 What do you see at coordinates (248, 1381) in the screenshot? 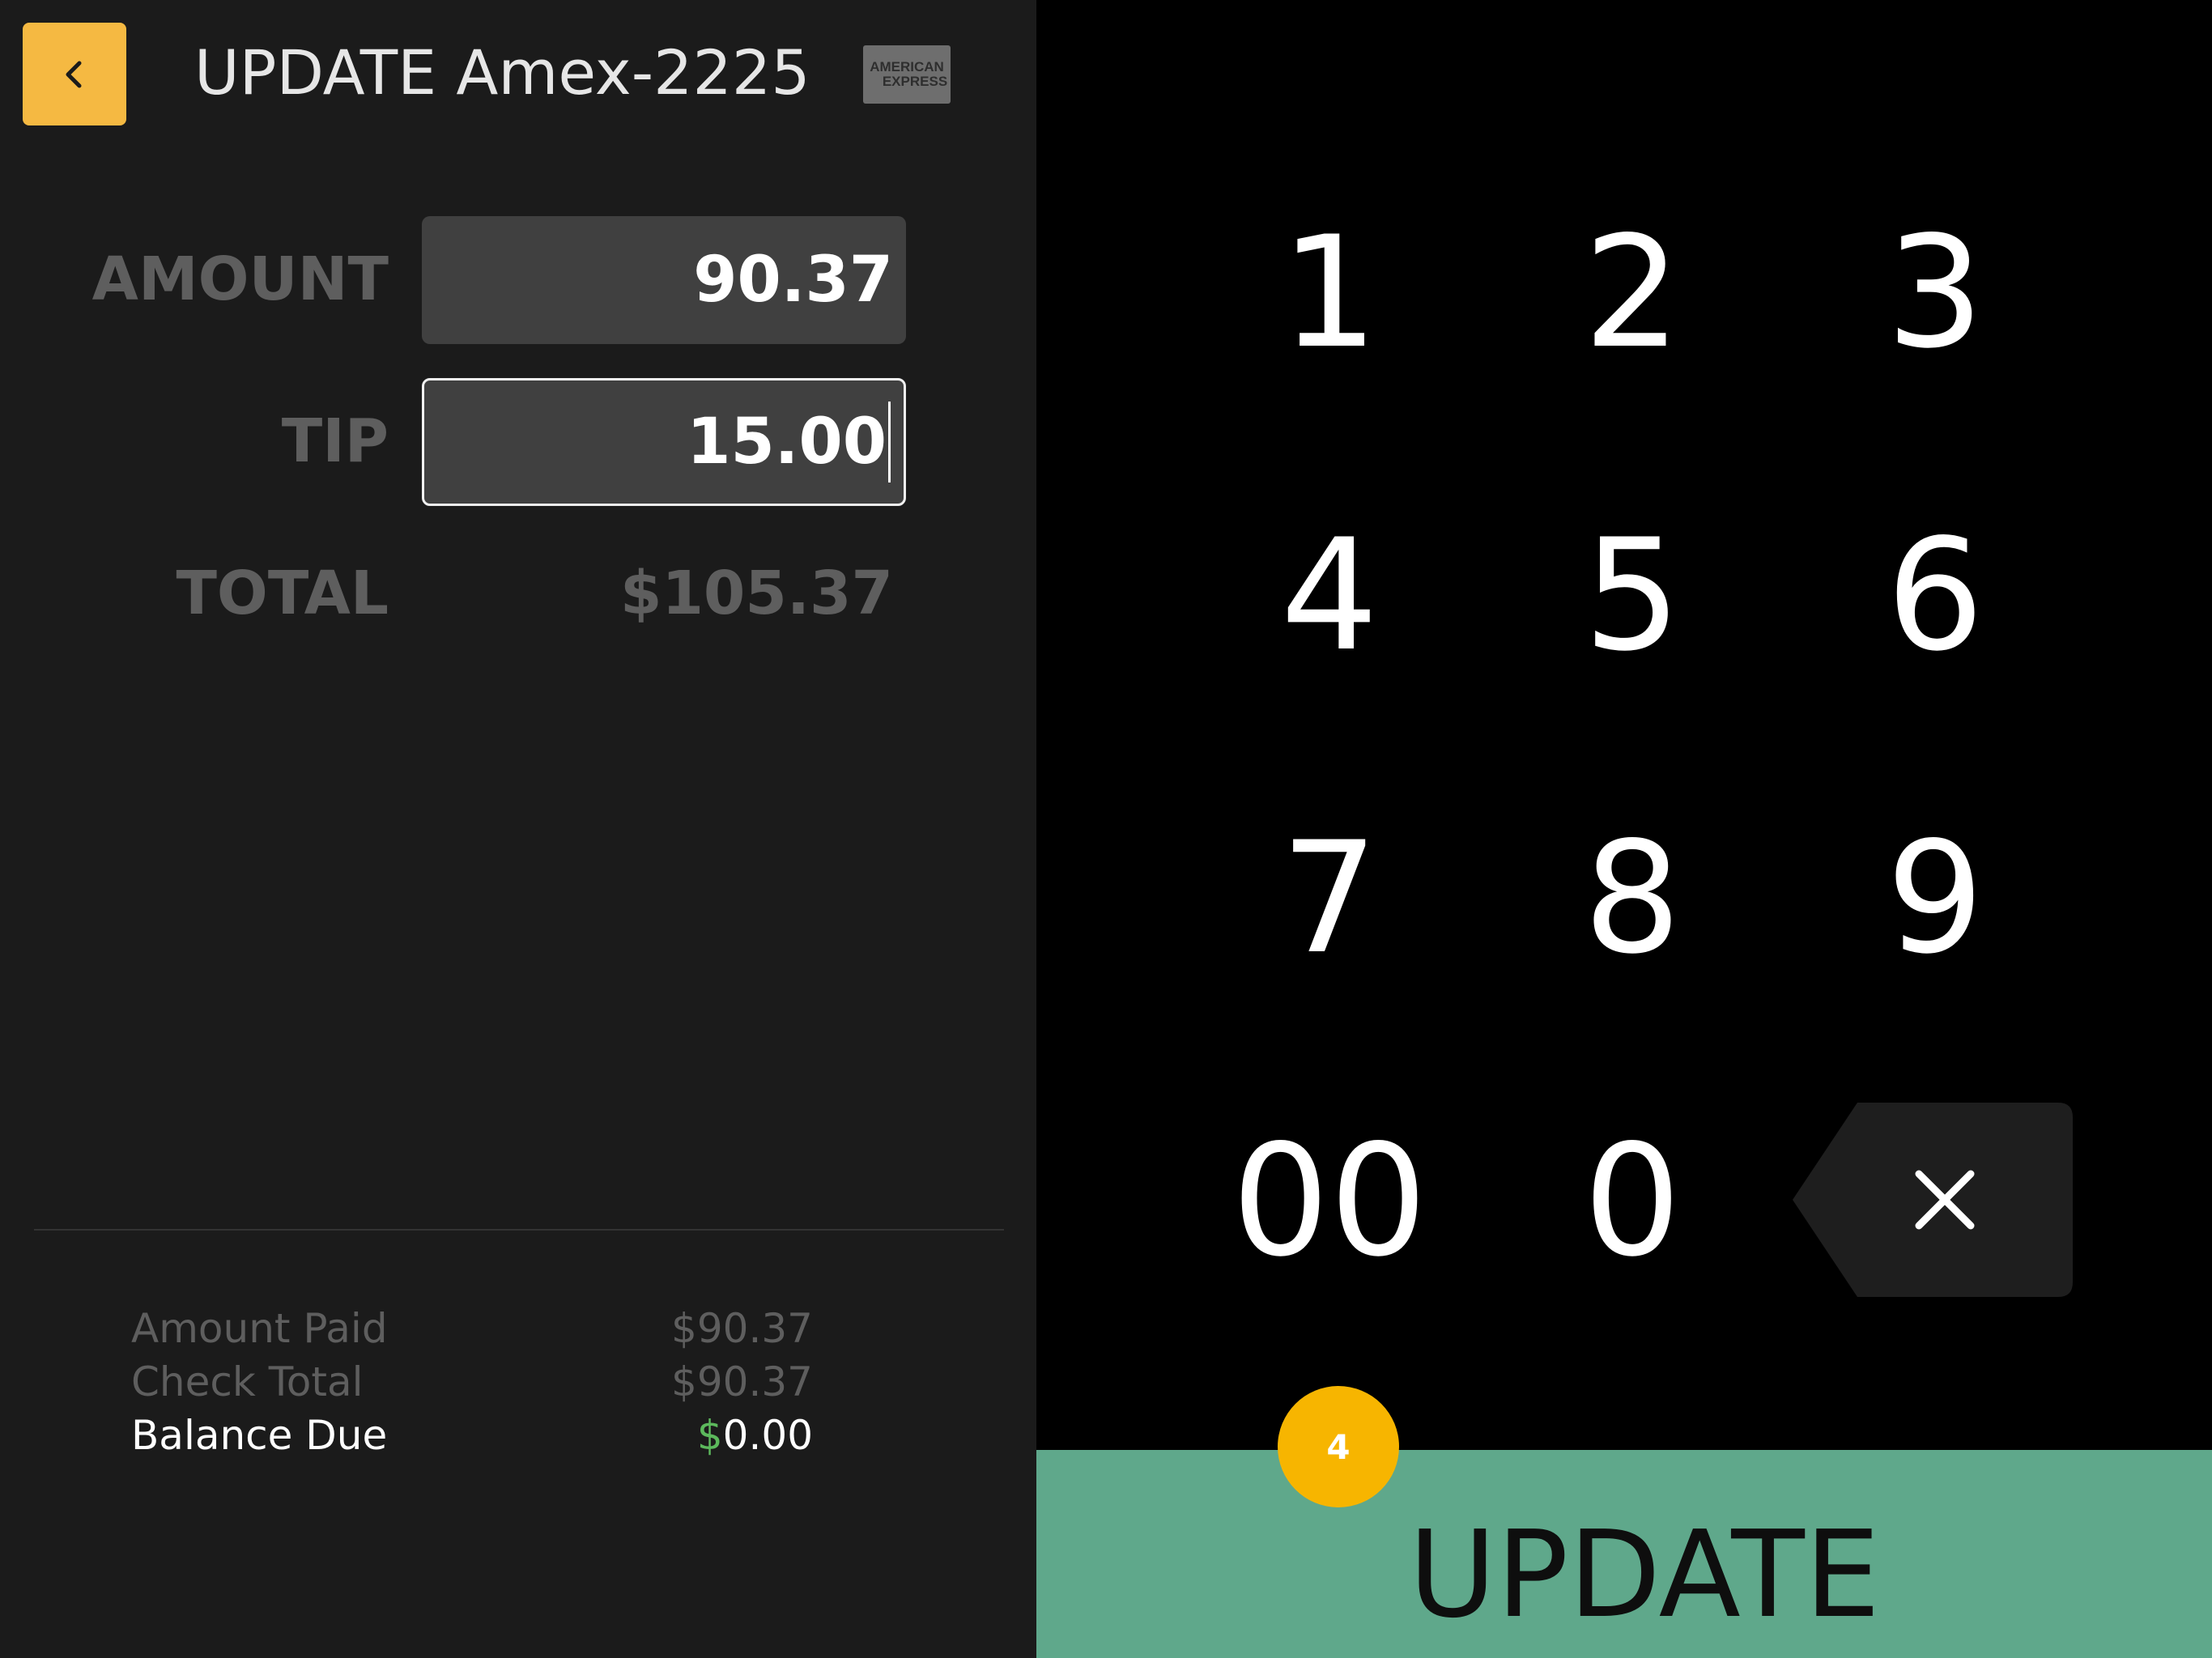
I see `check-total-label: Check Total` at bounding box center [248, 1381].